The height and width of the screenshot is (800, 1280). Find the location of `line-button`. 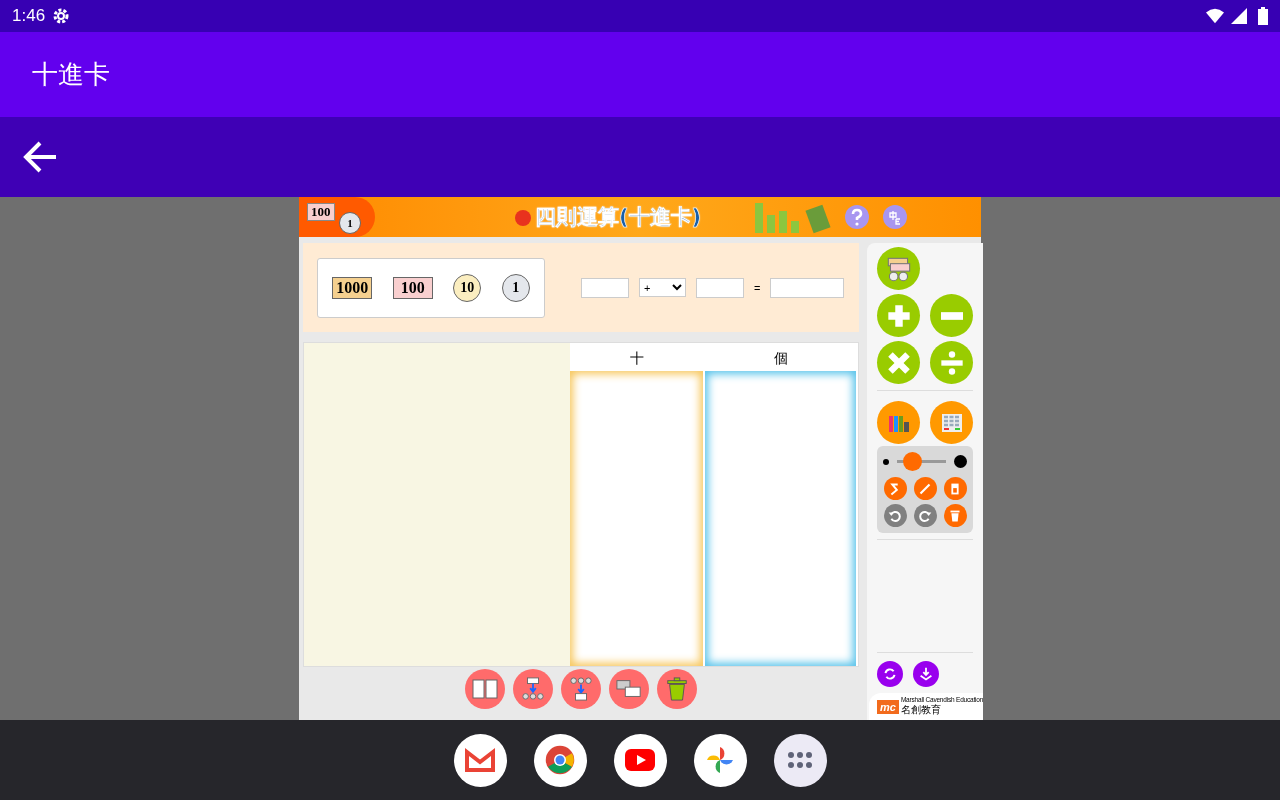

line-button is located at coordinates (925, 488).